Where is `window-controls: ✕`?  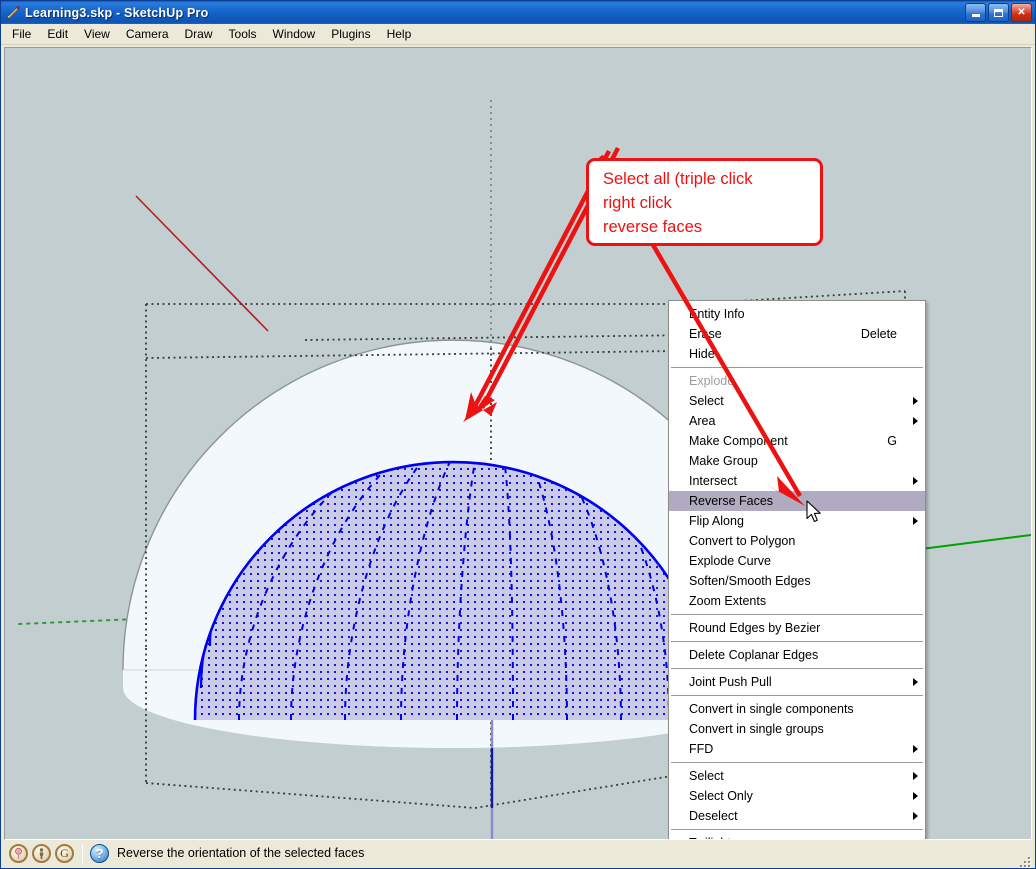
window-controls: ✕ is located at coordinates (998, 12).